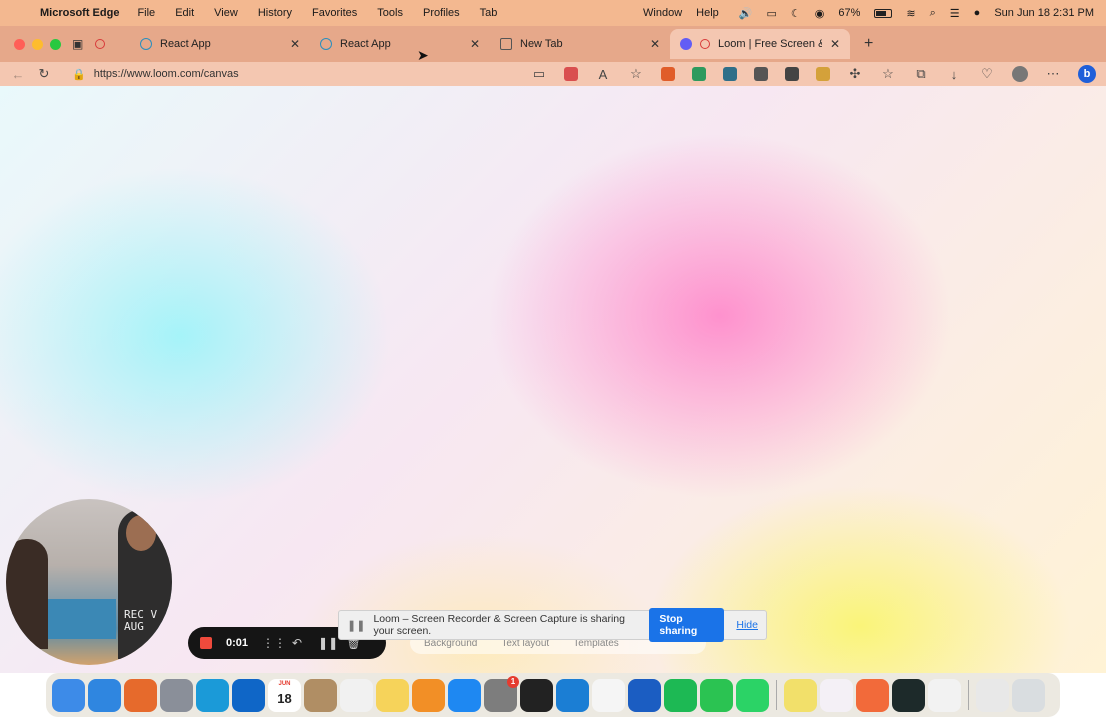 Image resolution: width=1106 pixels, height=720 pixels. I want to click on tab-loom: Loom | Free Screen & Vid ✕, so click(760, 44).